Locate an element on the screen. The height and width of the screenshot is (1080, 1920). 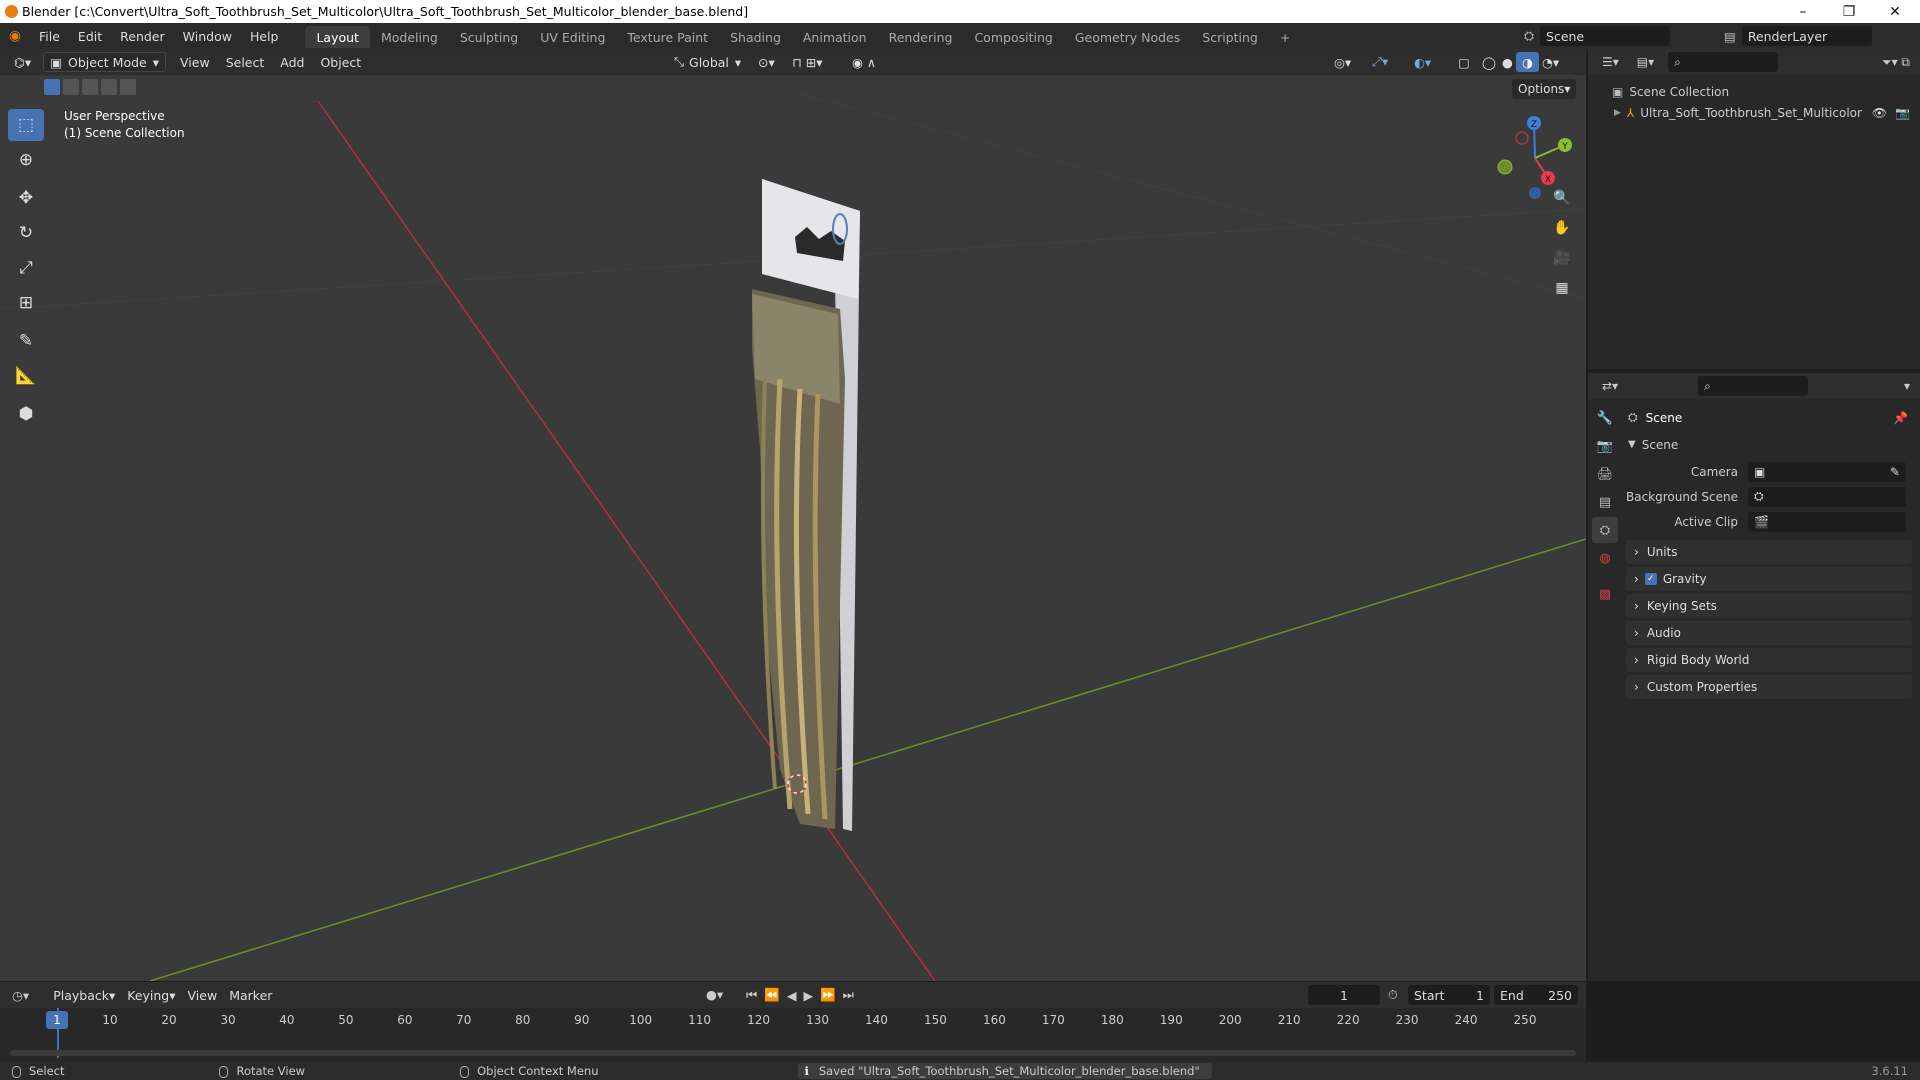
gizmo-neg-z-icon is located at coordinates (1535, 193).